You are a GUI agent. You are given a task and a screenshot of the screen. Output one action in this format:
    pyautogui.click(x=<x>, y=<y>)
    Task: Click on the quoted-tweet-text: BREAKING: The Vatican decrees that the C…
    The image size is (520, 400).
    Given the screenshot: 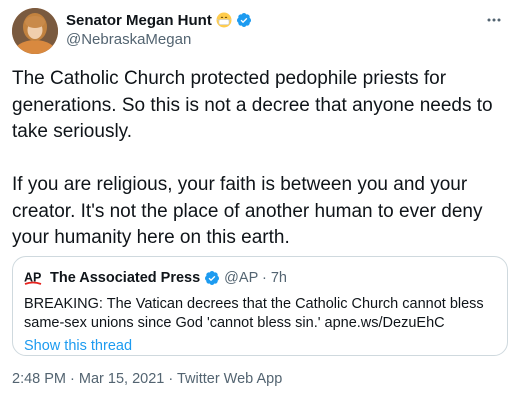 What is the action you would take?
    pyautogui.click(x=254, y=313)
    